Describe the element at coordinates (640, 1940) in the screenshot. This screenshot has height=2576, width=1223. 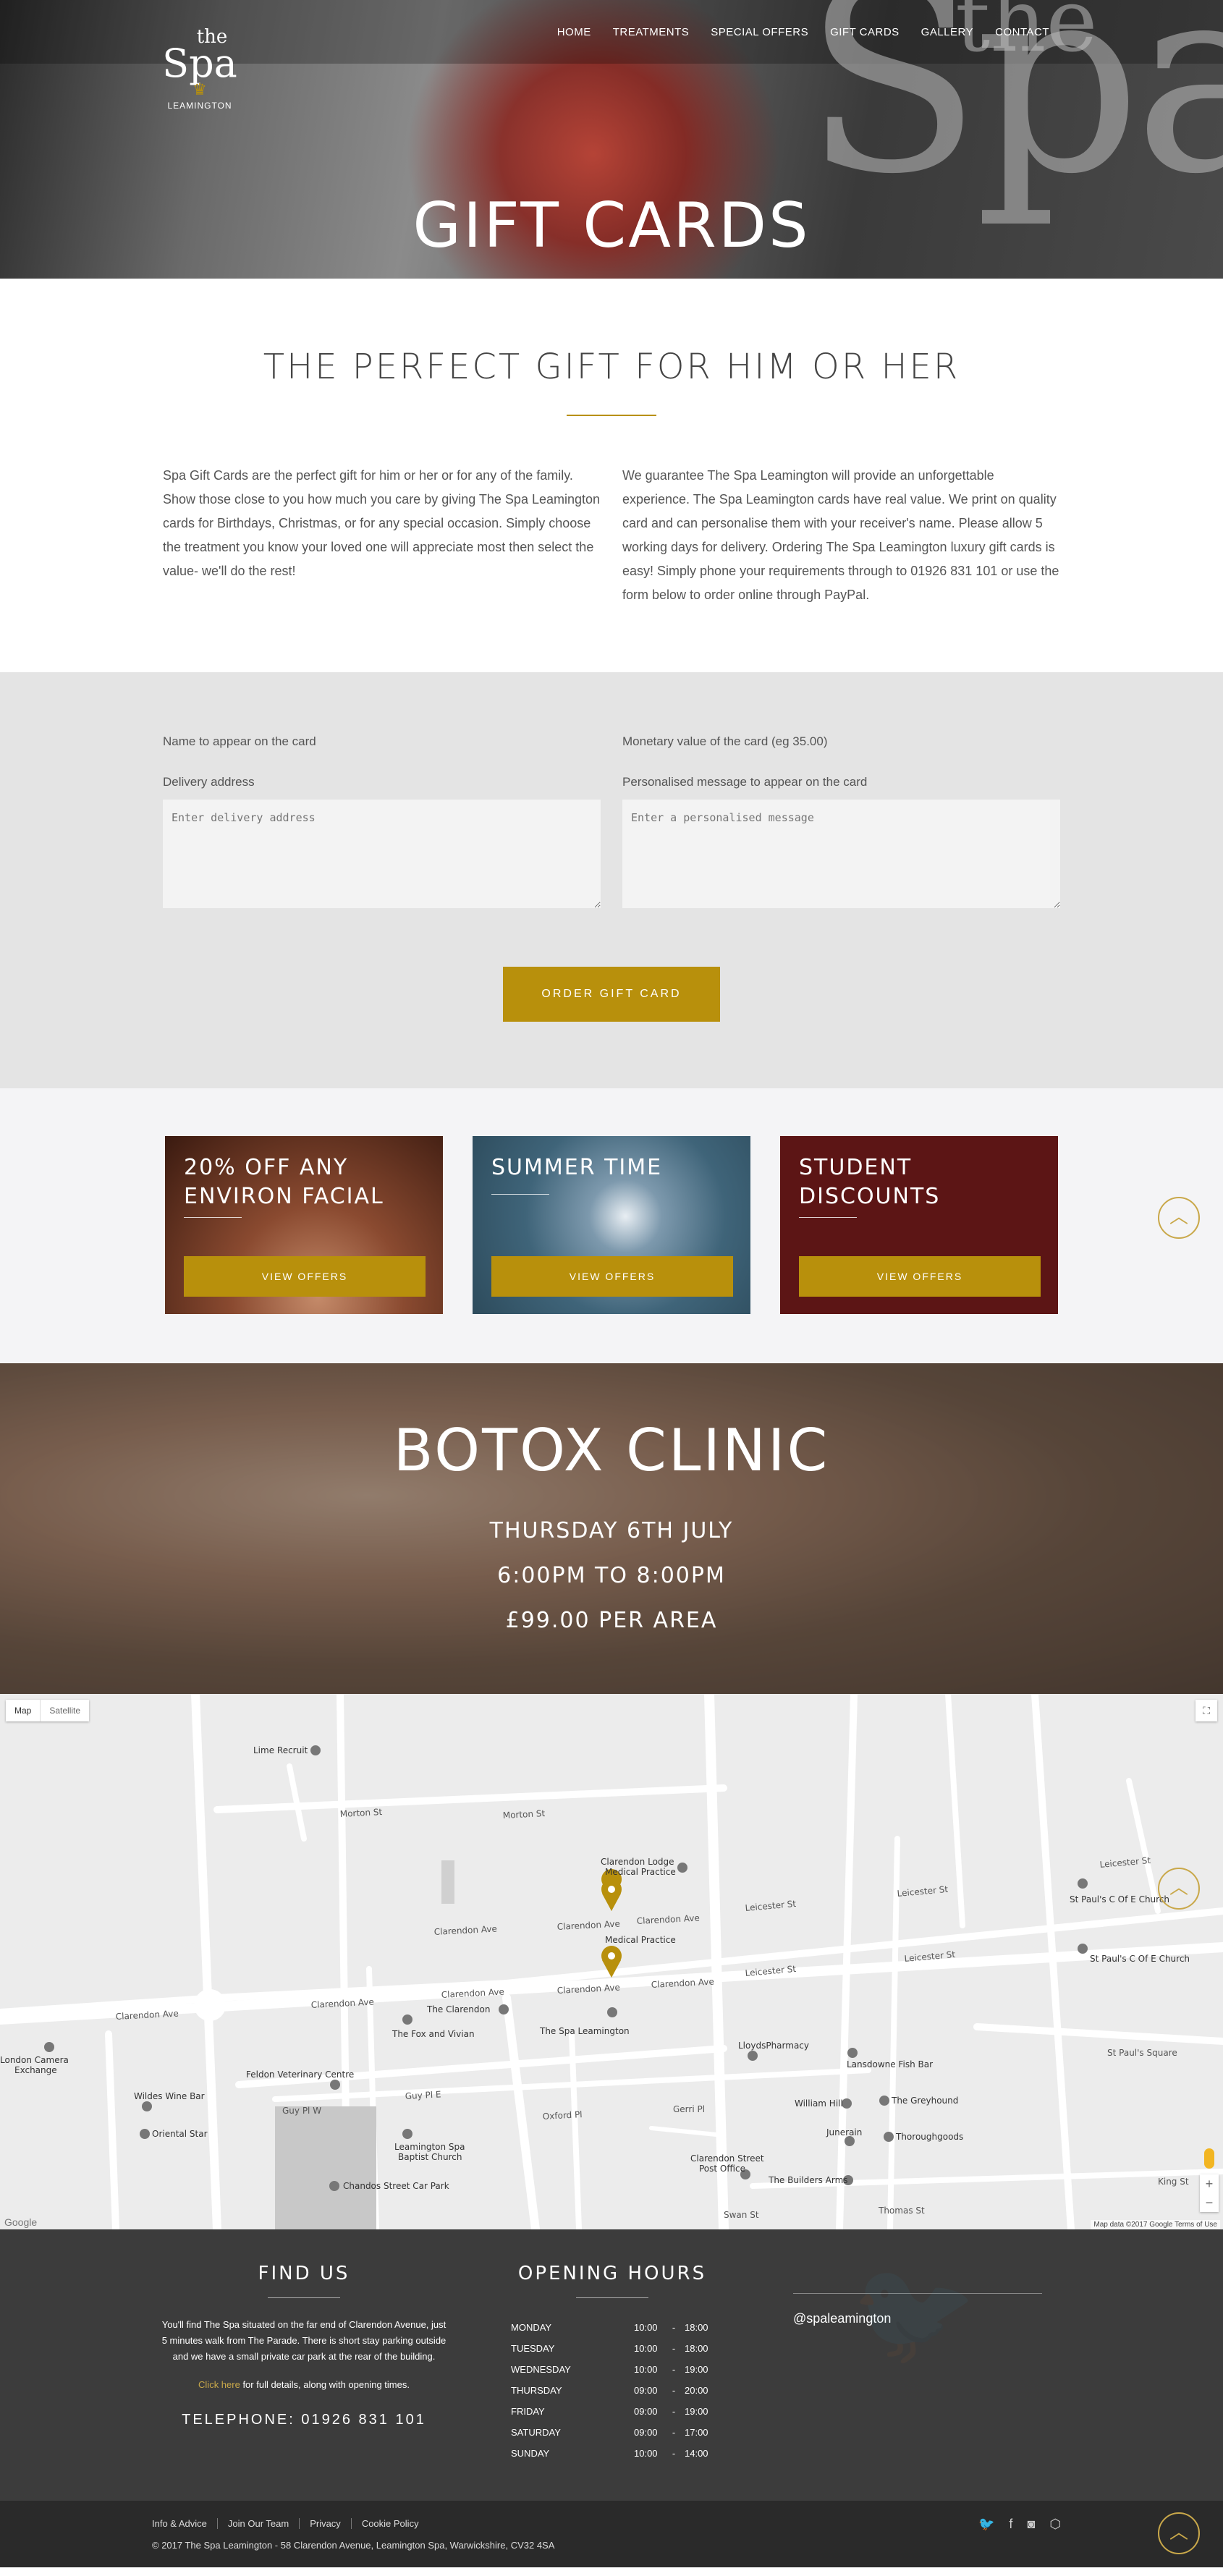
I see `svg-text: Medical Practice` at that location.